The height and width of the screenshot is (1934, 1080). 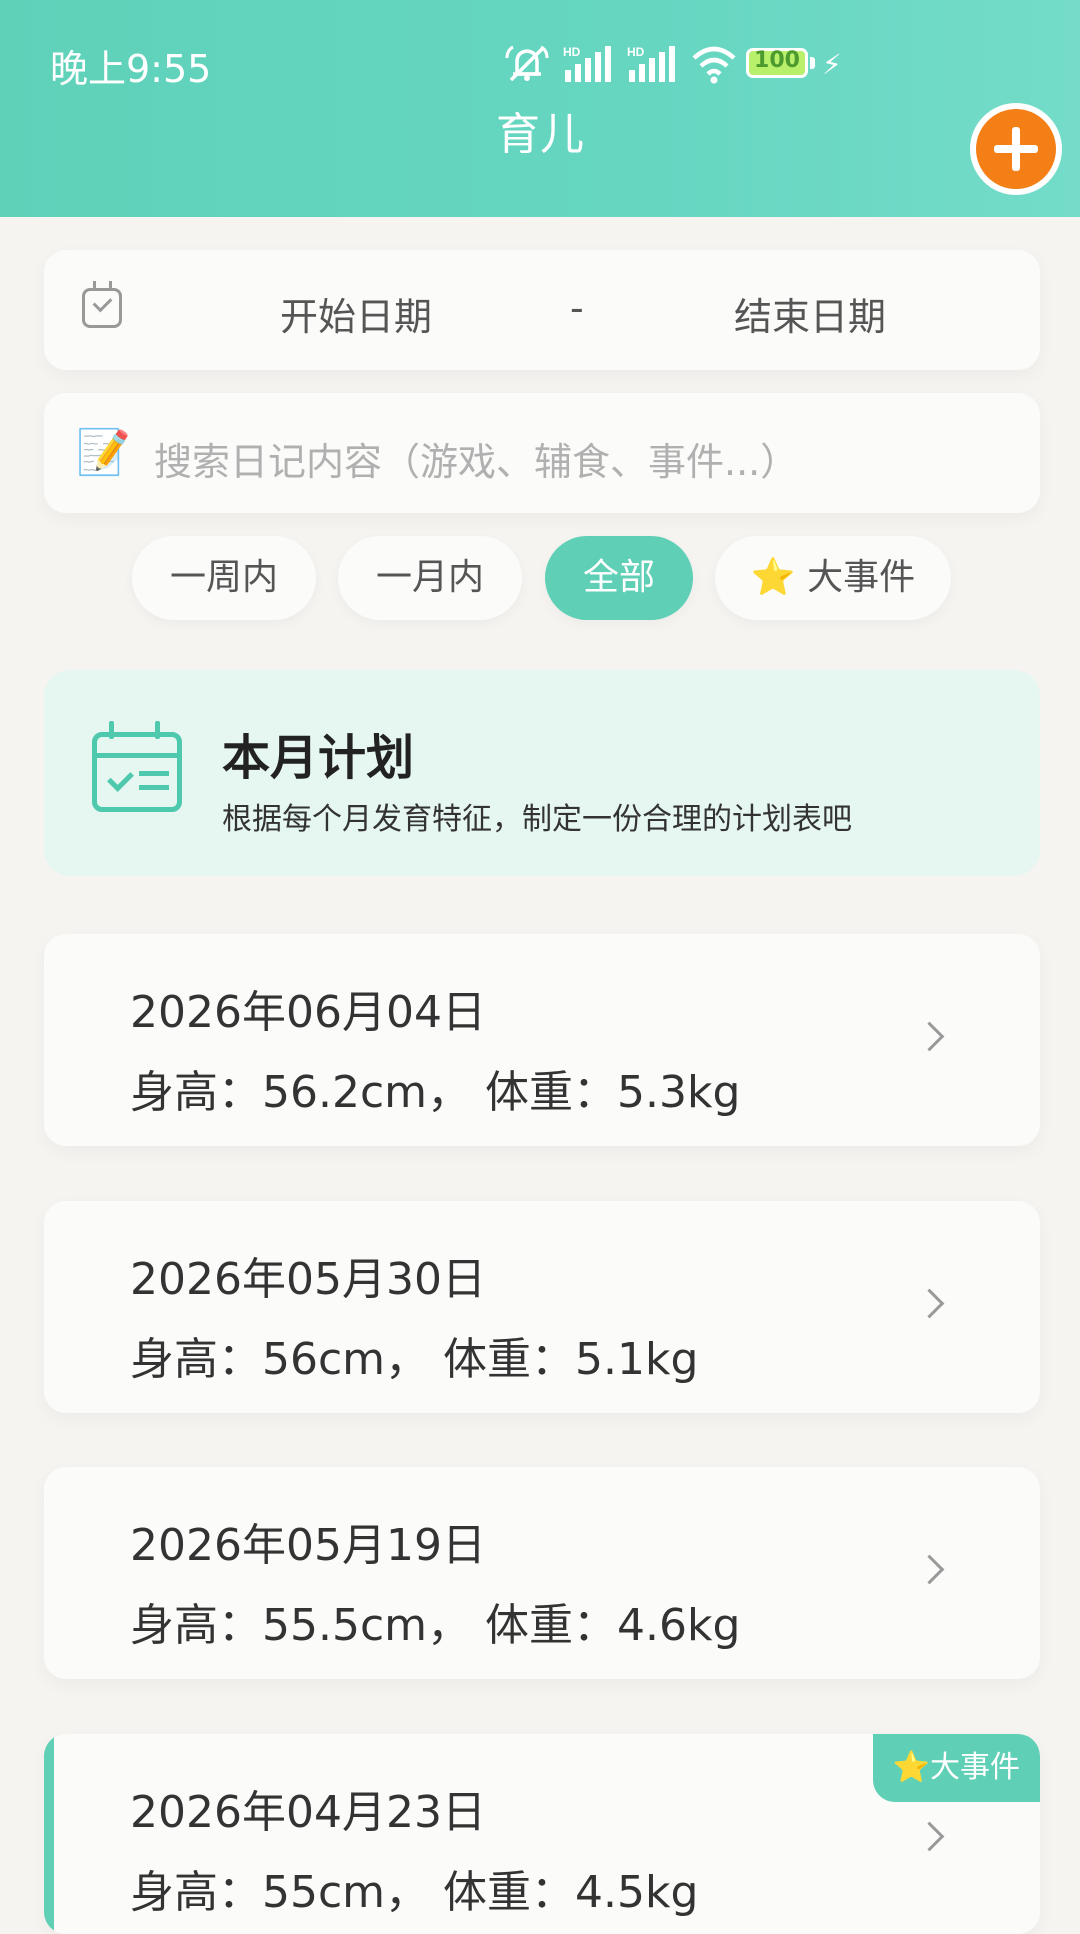 What do you see at coordinates (356, 313) in the screenshot?
I see `start-date-field: 开始日期` at bounding box center [356, 313].